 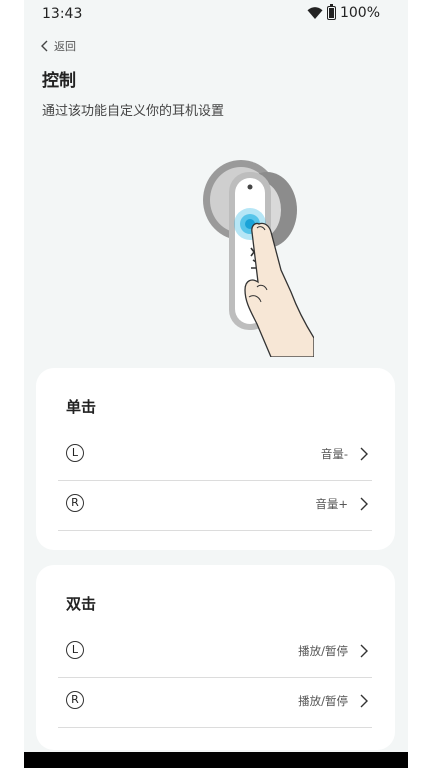 I want to click on page-subtitle: 通过该功能自定义你的耳机设置, so click(x=133, y=111).